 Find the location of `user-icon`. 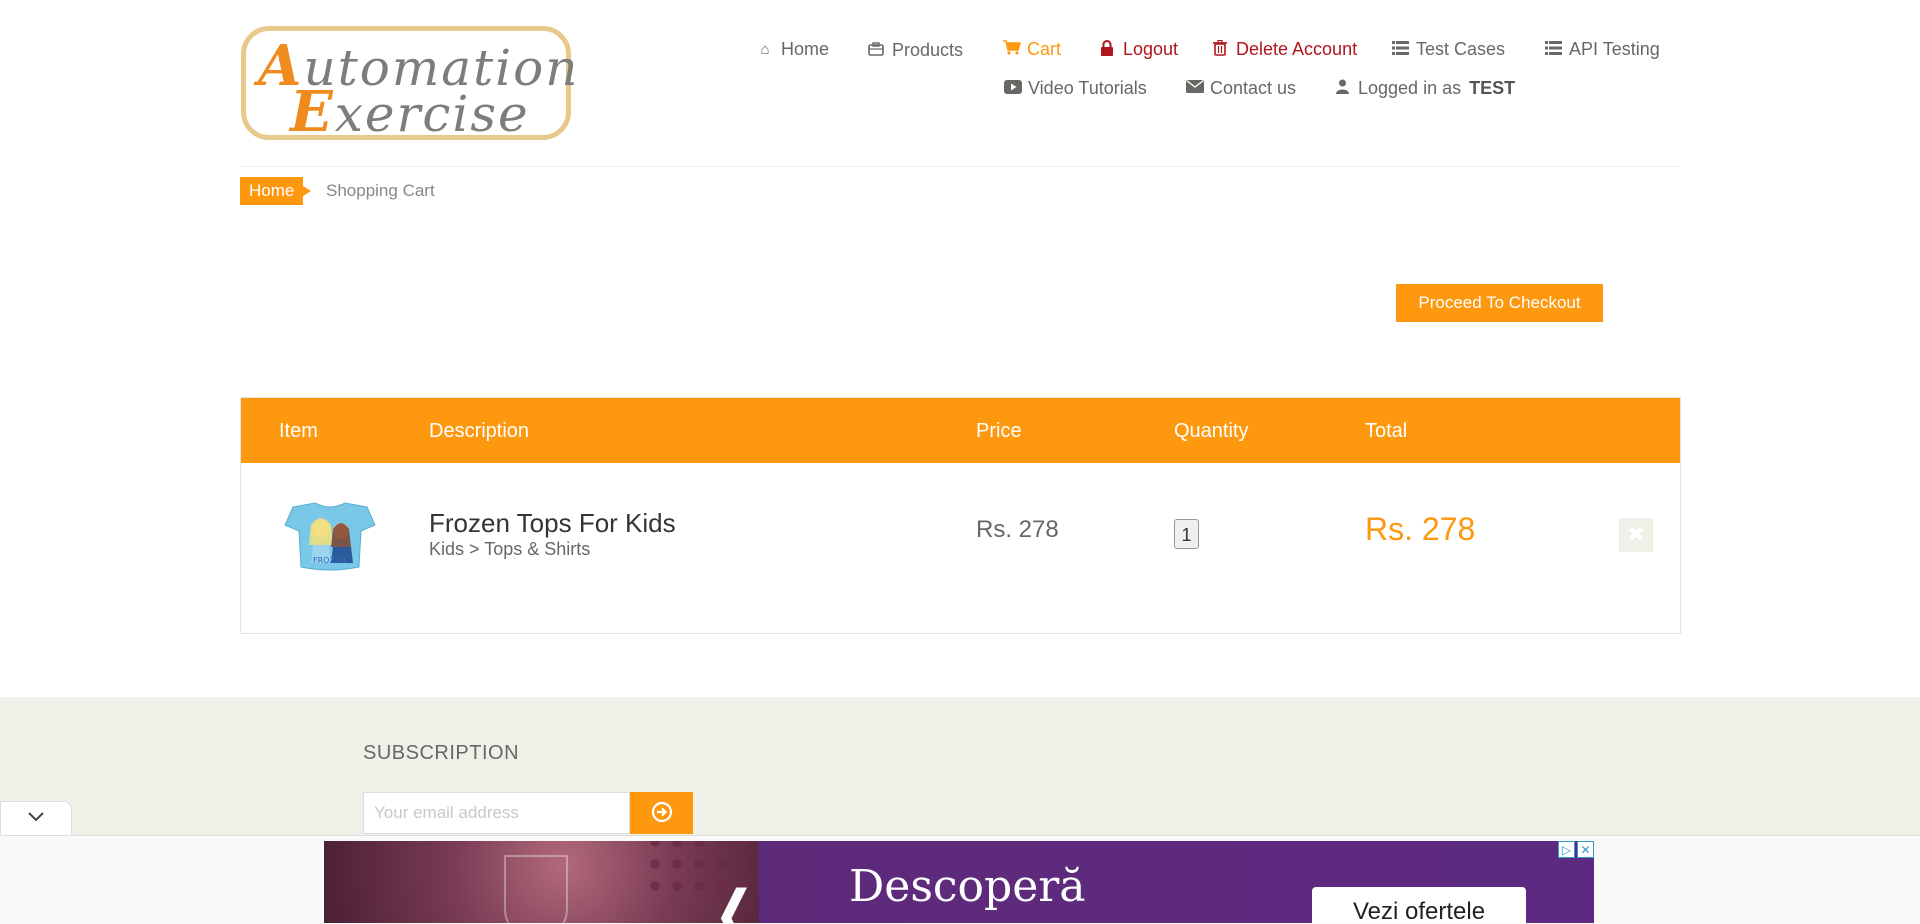

user-icon is located at coordinates (1342, 88).